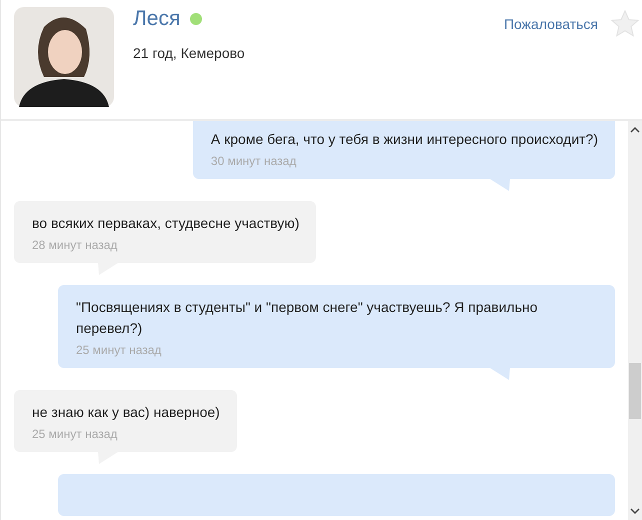 The image size is (642, 520). What do you see at coordinates (635, 320) in the screenshot?
I see `scrollbar` at bounding box center [635, 320].